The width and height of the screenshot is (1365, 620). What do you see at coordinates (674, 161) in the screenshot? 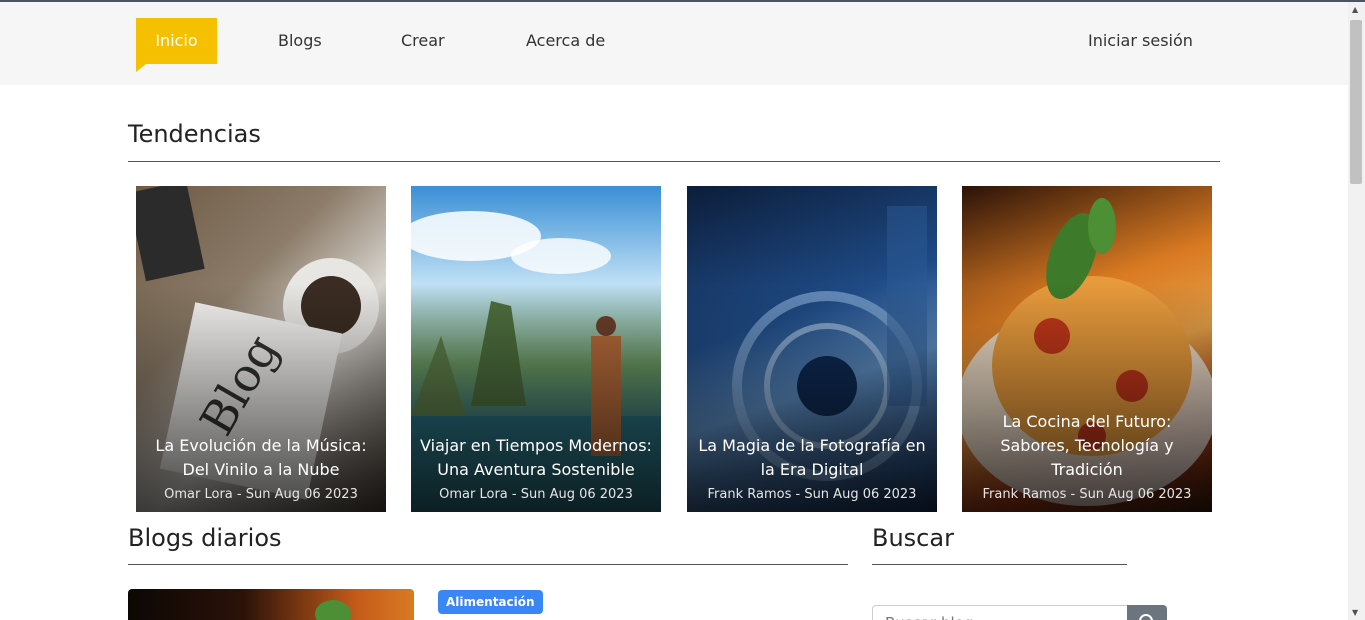
I see `trending-divider` at bounding box center [674, 161].